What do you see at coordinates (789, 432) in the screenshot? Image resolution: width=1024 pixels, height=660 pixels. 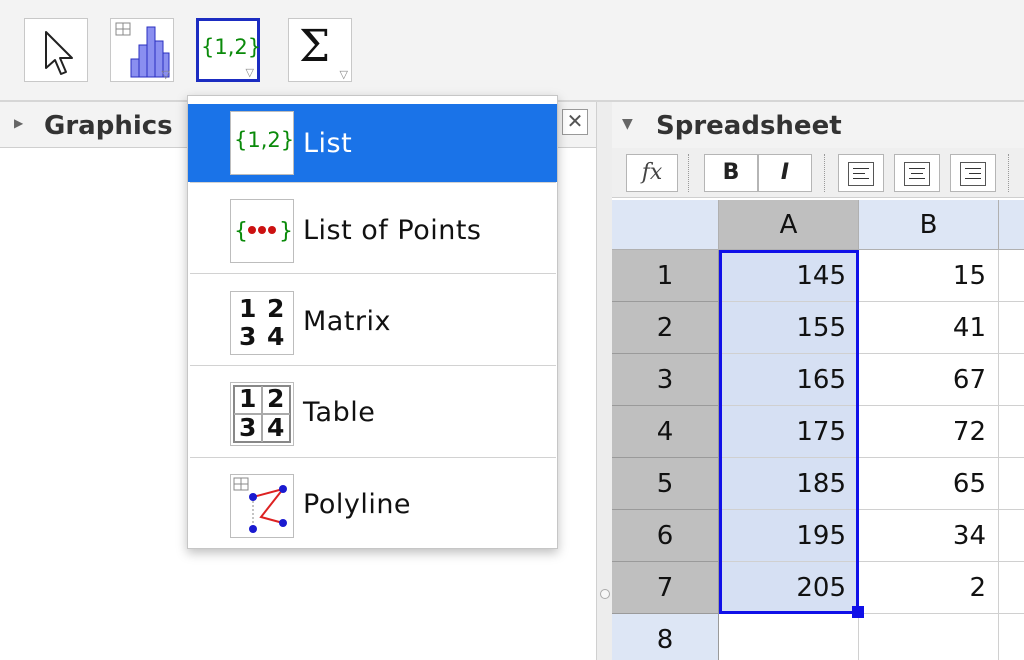 I see `selection-box` at bounding box center [789, 432].